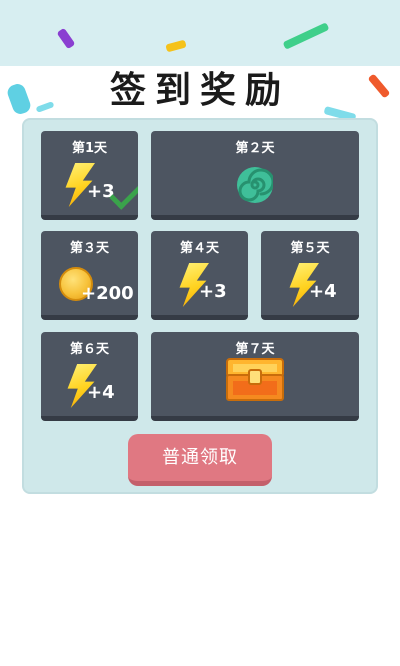  What do you see at coordinates (310, 248) in the screenshot?
I see `day-label: 第５天` at bounding box center [310, 248].